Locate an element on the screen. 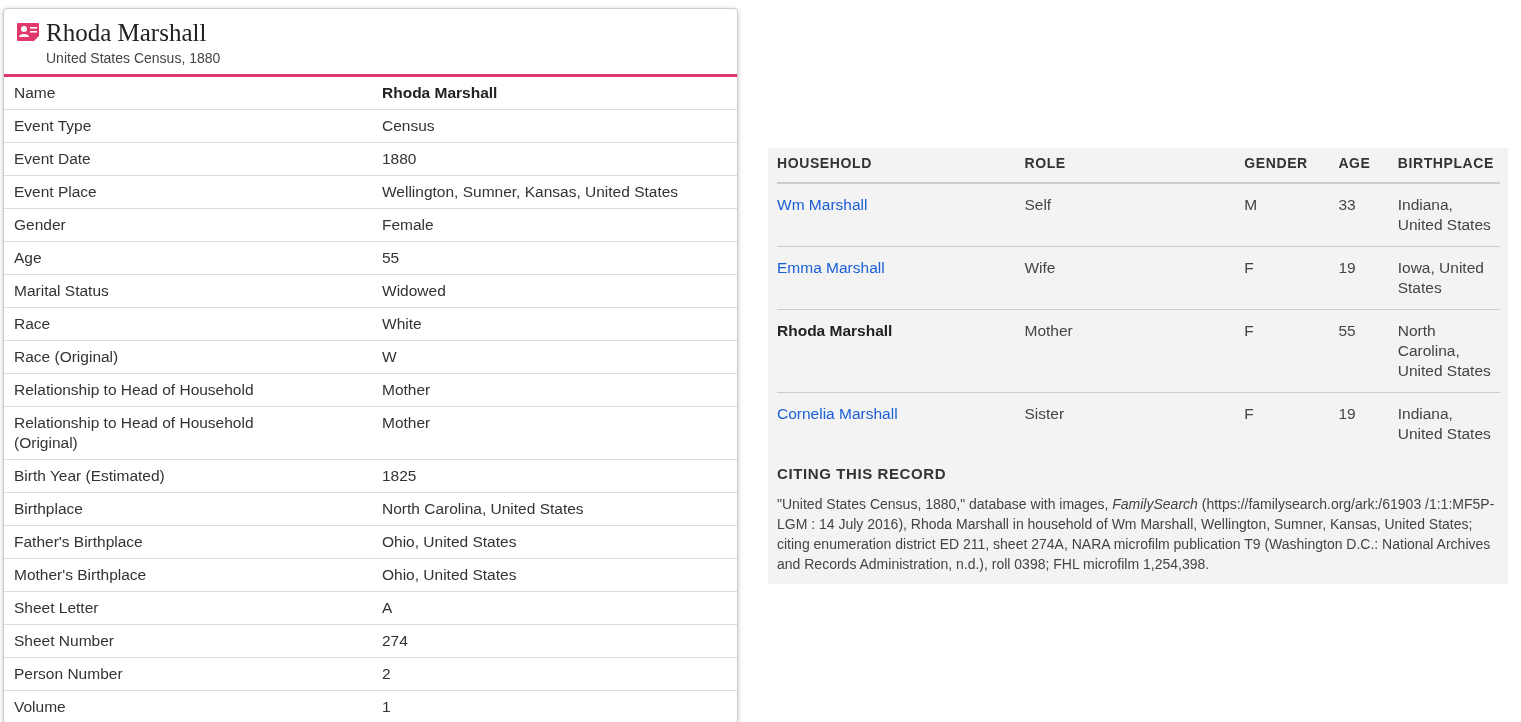 Image resolution: width=1521 pixels, height=722 pixels. field-label: Birth Year (Estimated) is located at coordinates (90, 476).